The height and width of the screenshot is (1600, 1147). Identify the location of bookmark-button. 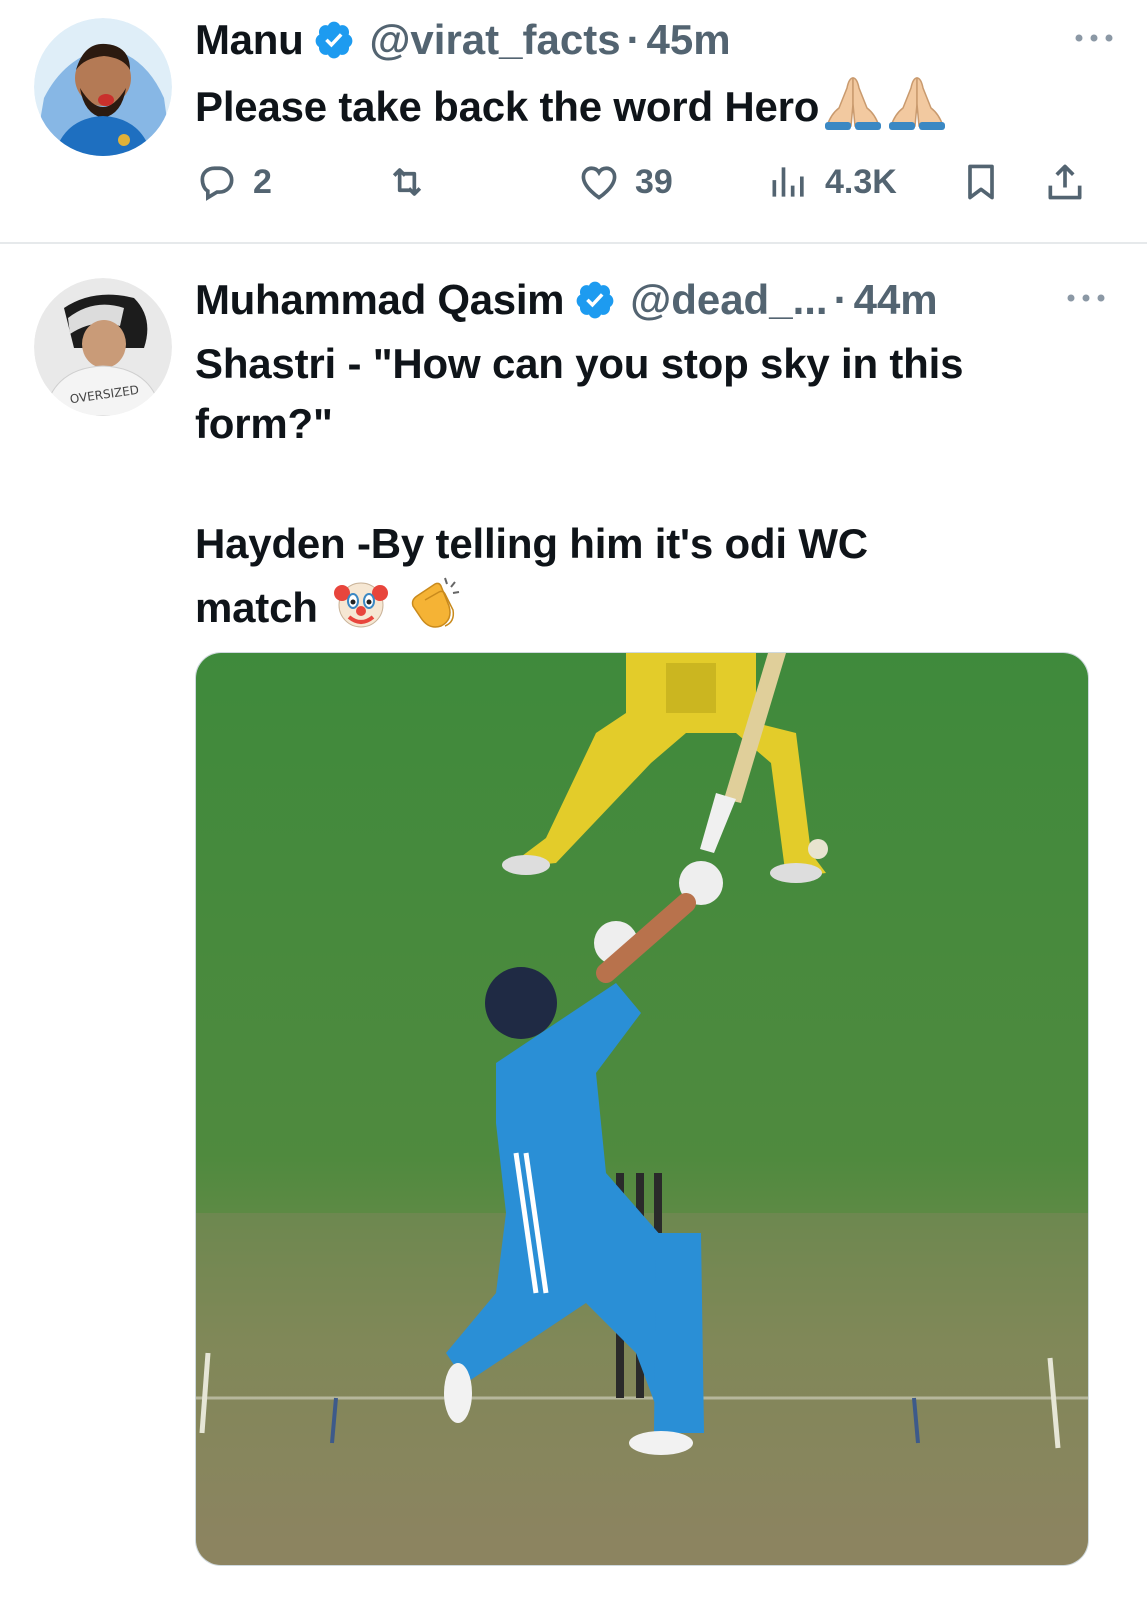
(988, 182).